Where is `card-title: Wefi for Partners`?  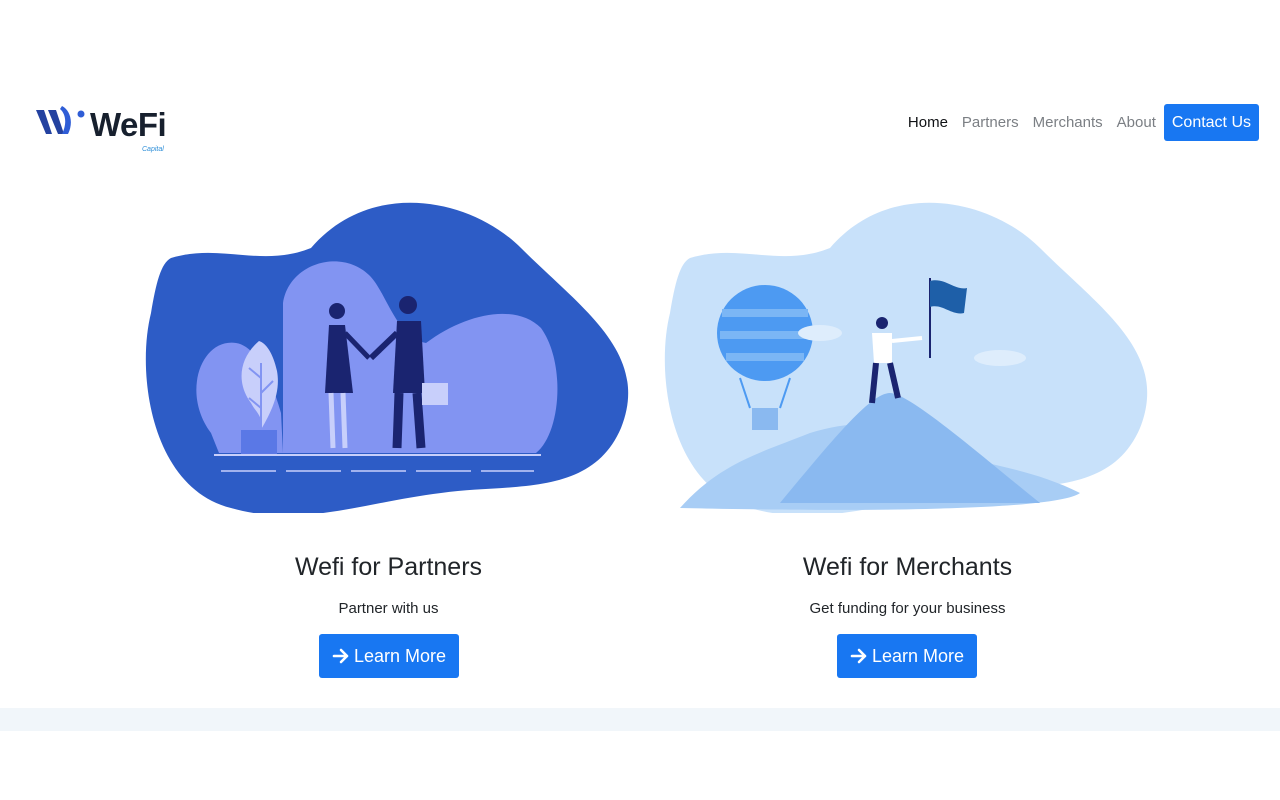 card-title: Wefi for Partners is located at coordinates (388, 567).